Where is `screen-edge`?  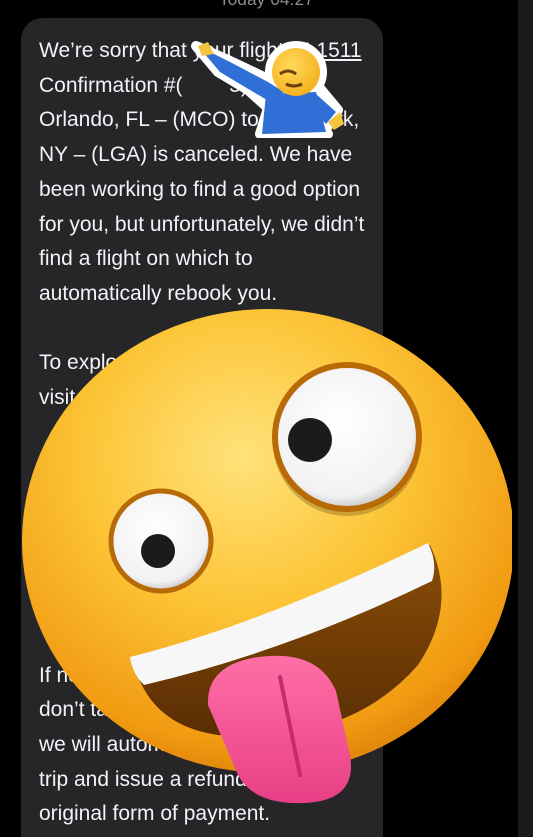 screen-edge is located at coordinates (525, 418).